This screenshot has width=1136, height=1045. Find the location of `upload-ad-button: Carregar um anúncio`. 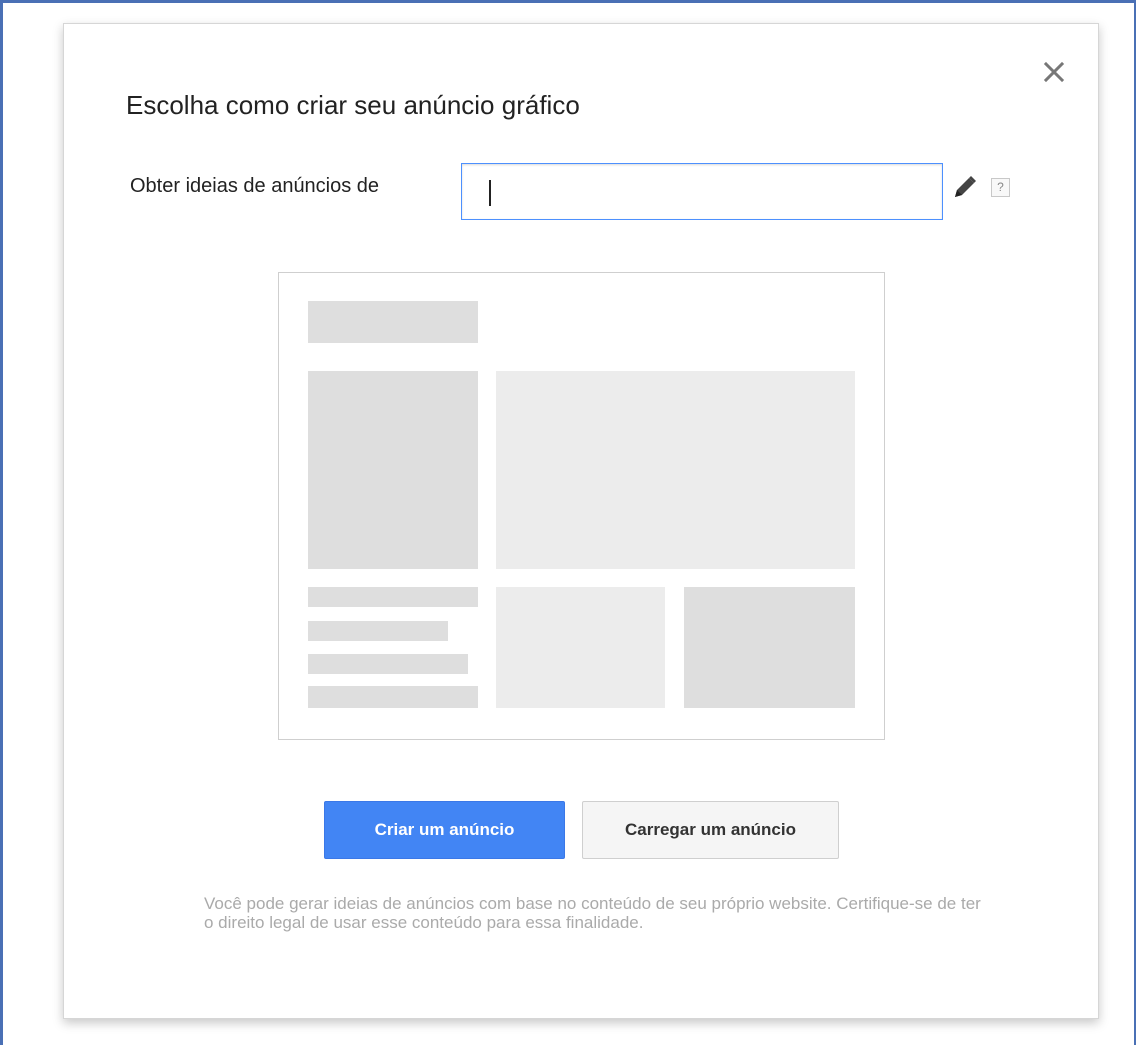

upload-ad-button: Carregar um anúncio is located at coordinates (710, 830).